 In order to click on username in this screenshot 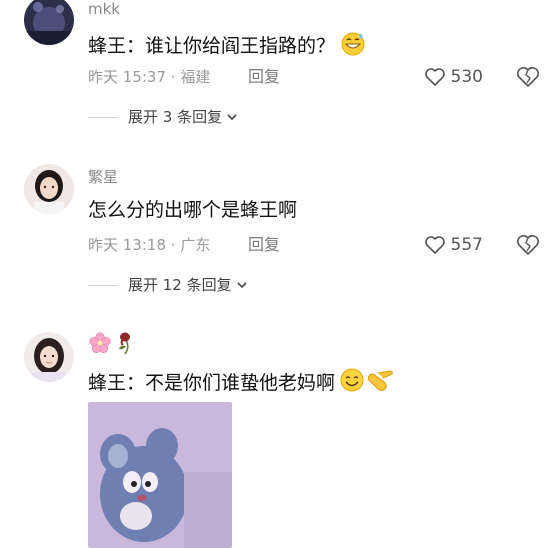, I will do `click(112, 345)`.